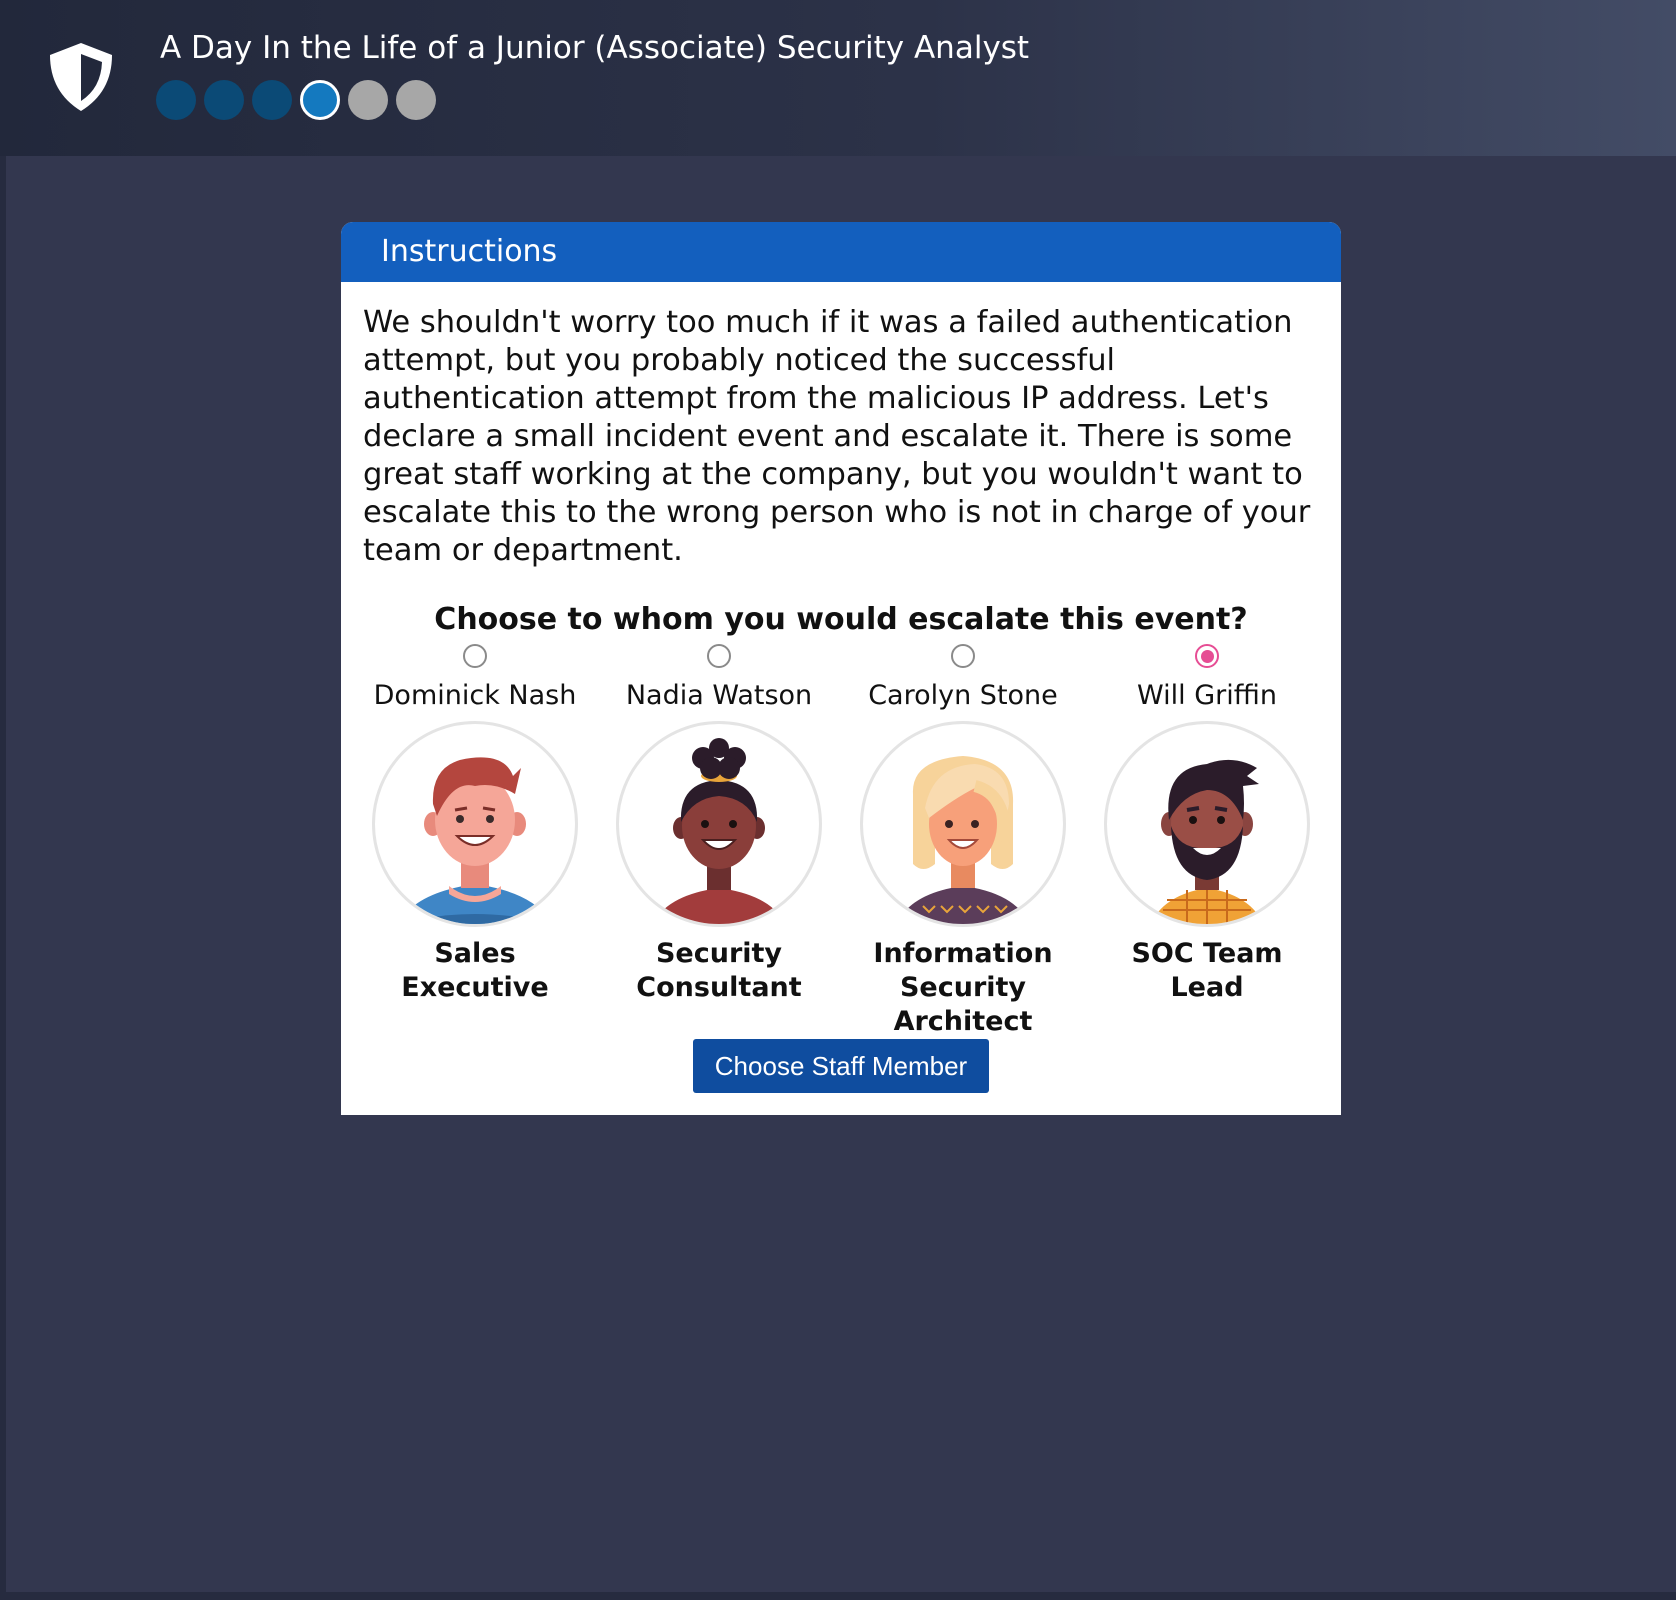 The height and width of the screenshot is (1600, 1676). I want to click on staff-option-dominick-nash: Dominick Nash Sales Executive, so click(475, 841).